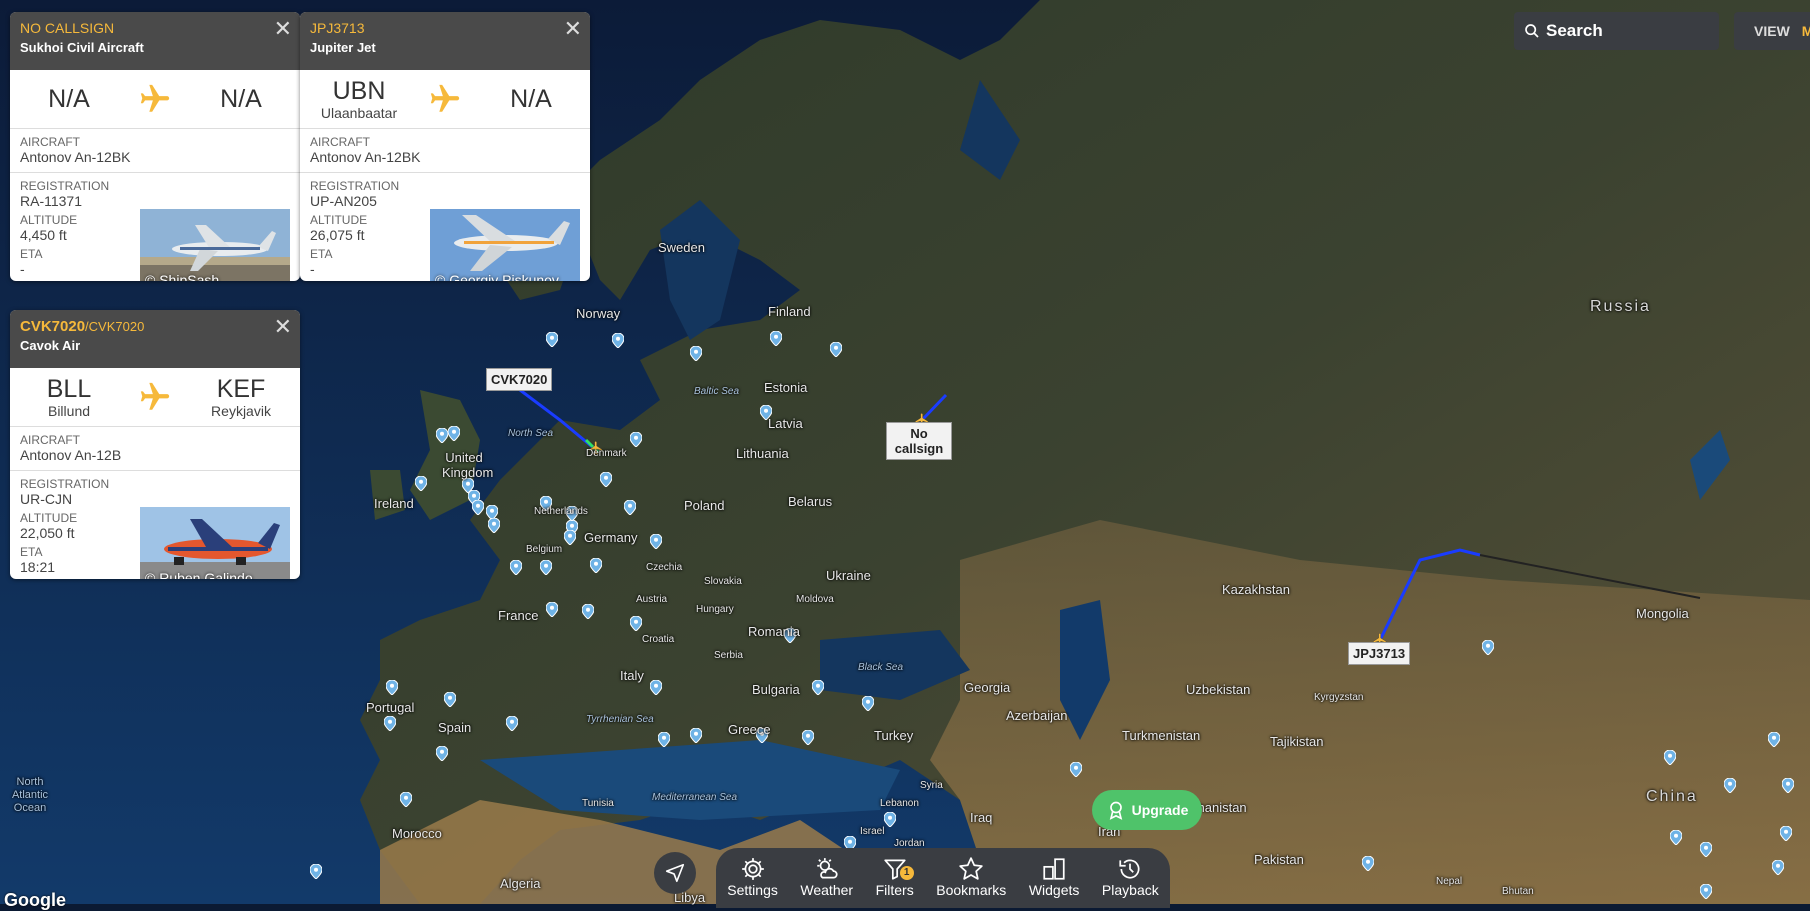 This screenshot has width=1810, height=911. I want to click on map-label-tyrrhenian-sea: Tyrrhenian Sea, so click(620, 719).